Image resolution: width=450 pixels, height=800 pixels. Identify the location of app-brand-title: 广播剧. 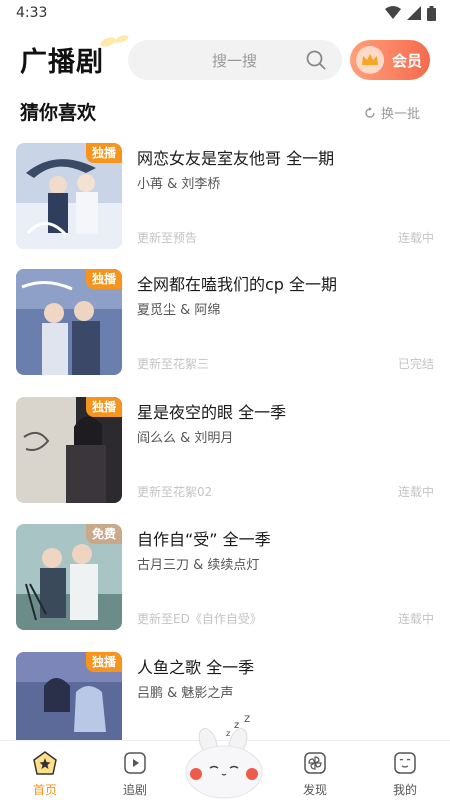
(62, 62).